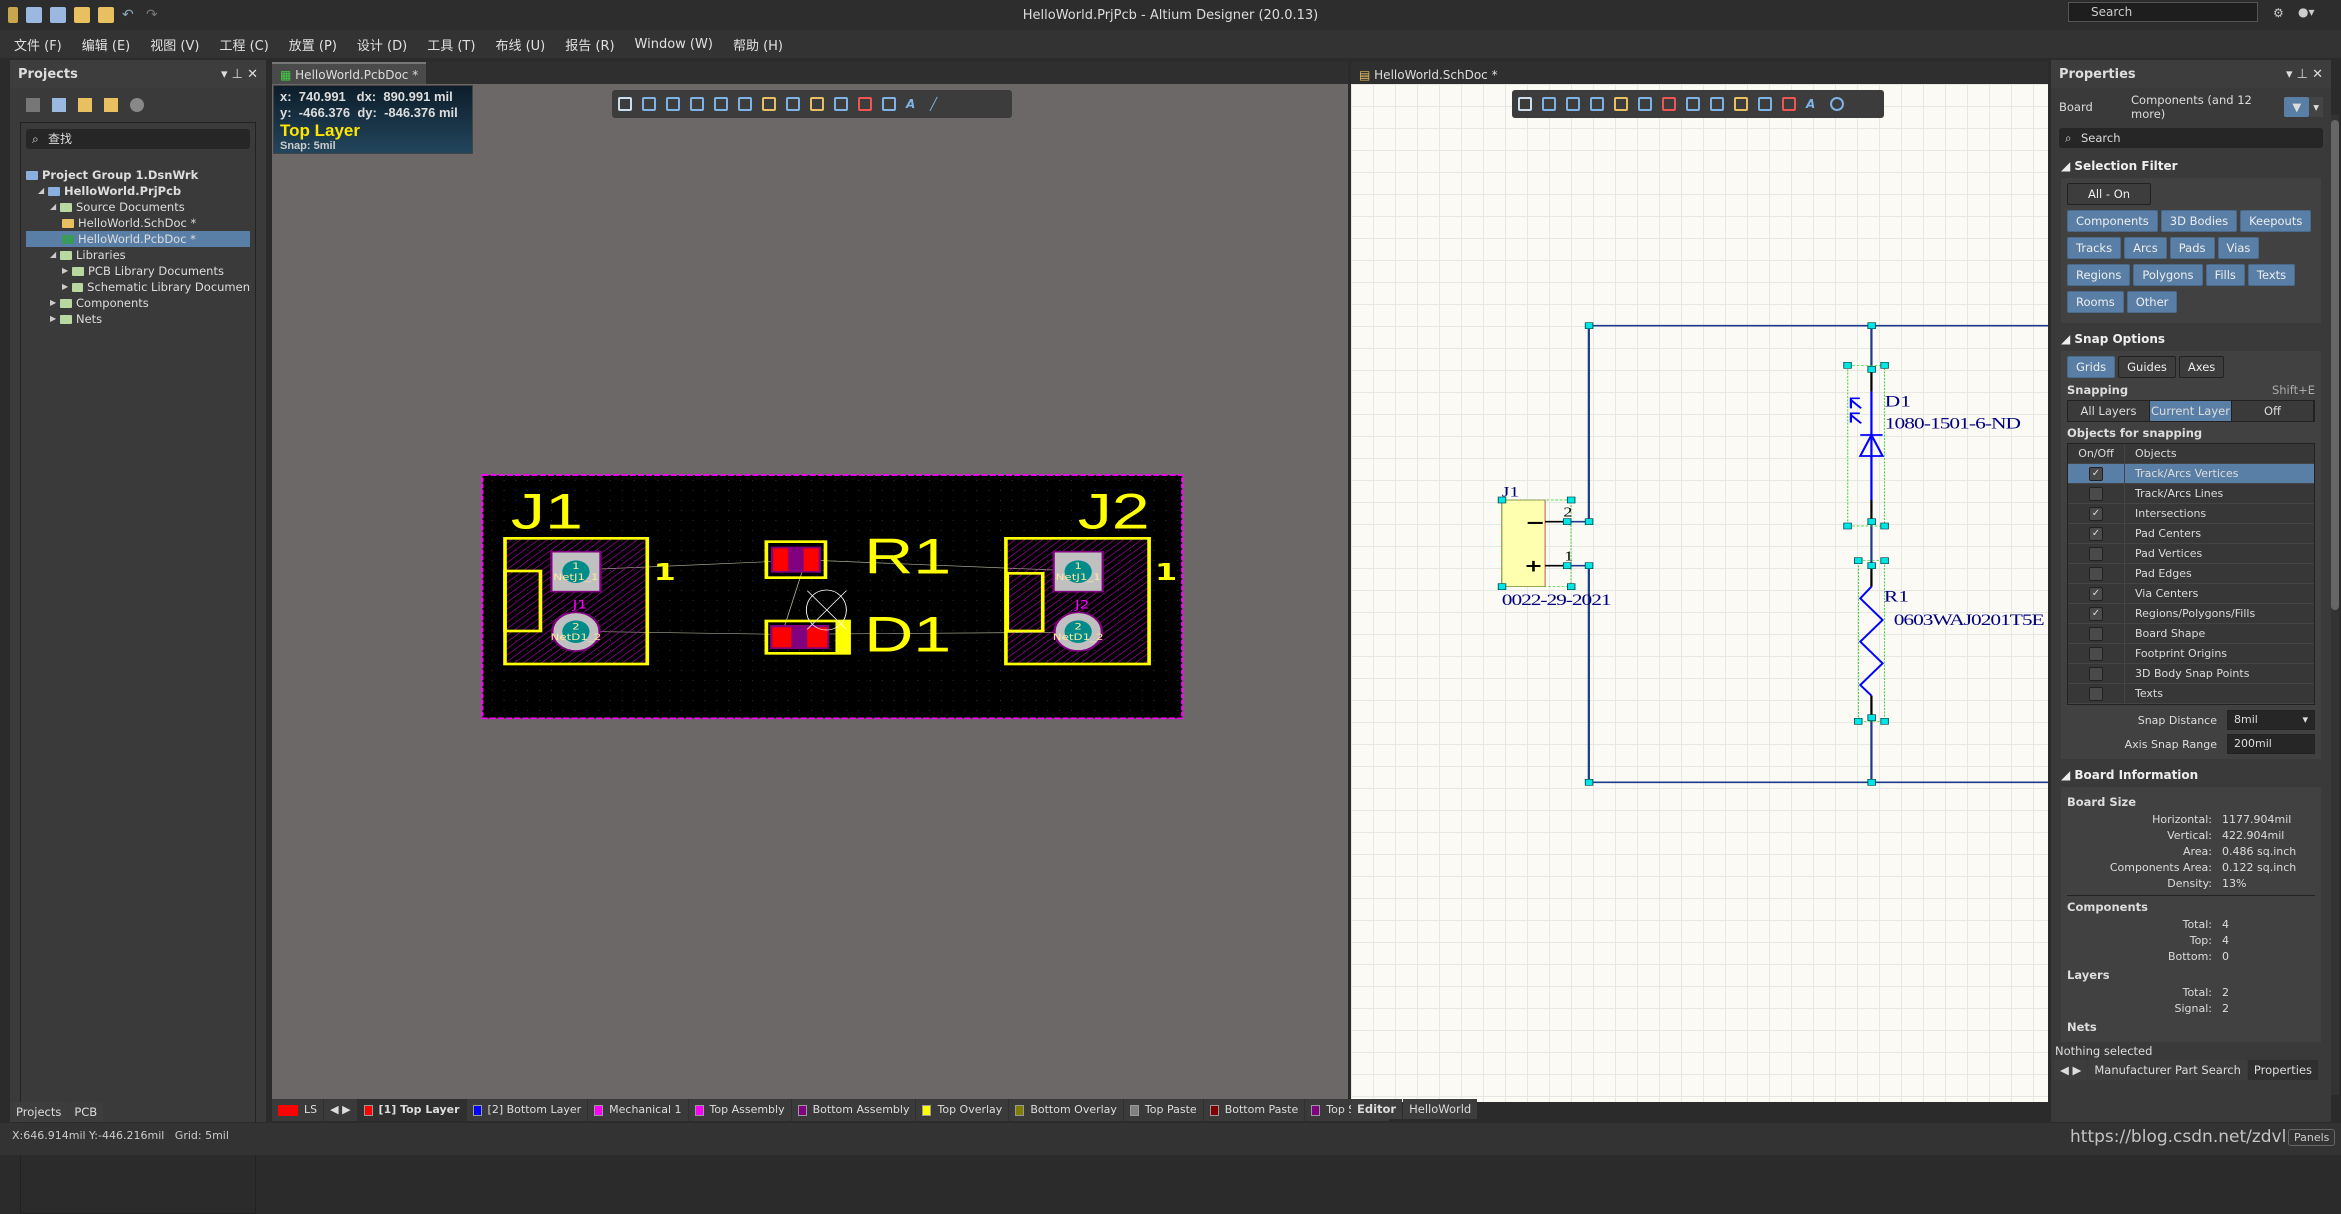 This screenshot has width=2341, height=1214. I want to click on route-icon, so click(649, 104).